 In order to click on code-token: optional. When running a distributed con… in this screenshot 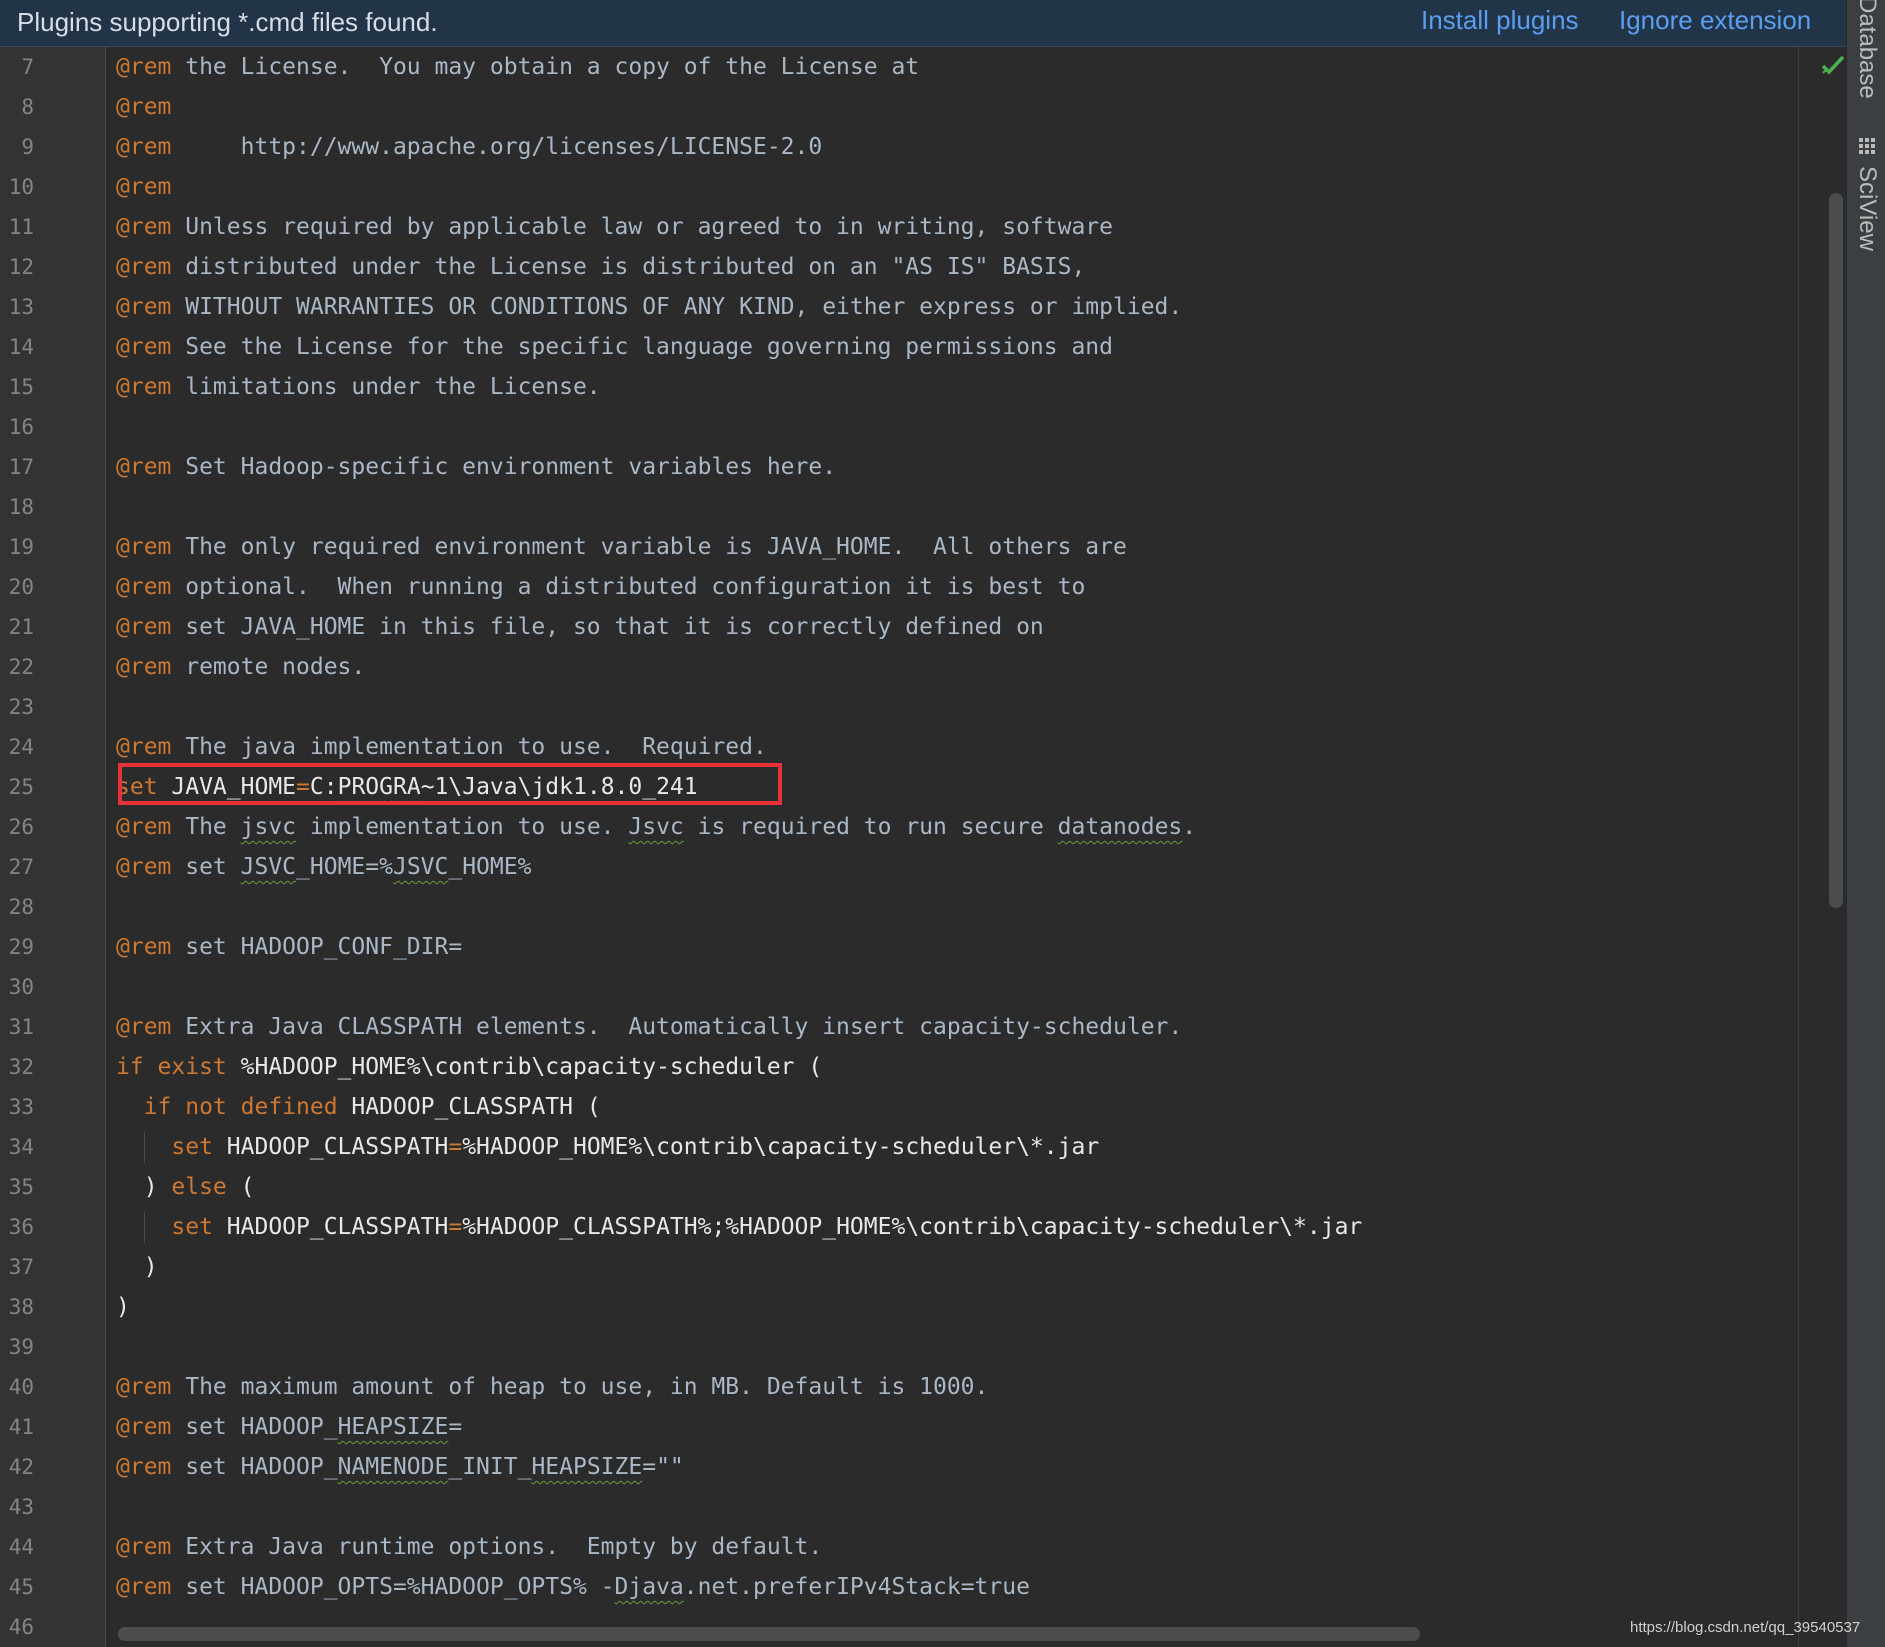, I will do `click(628, 587)`.